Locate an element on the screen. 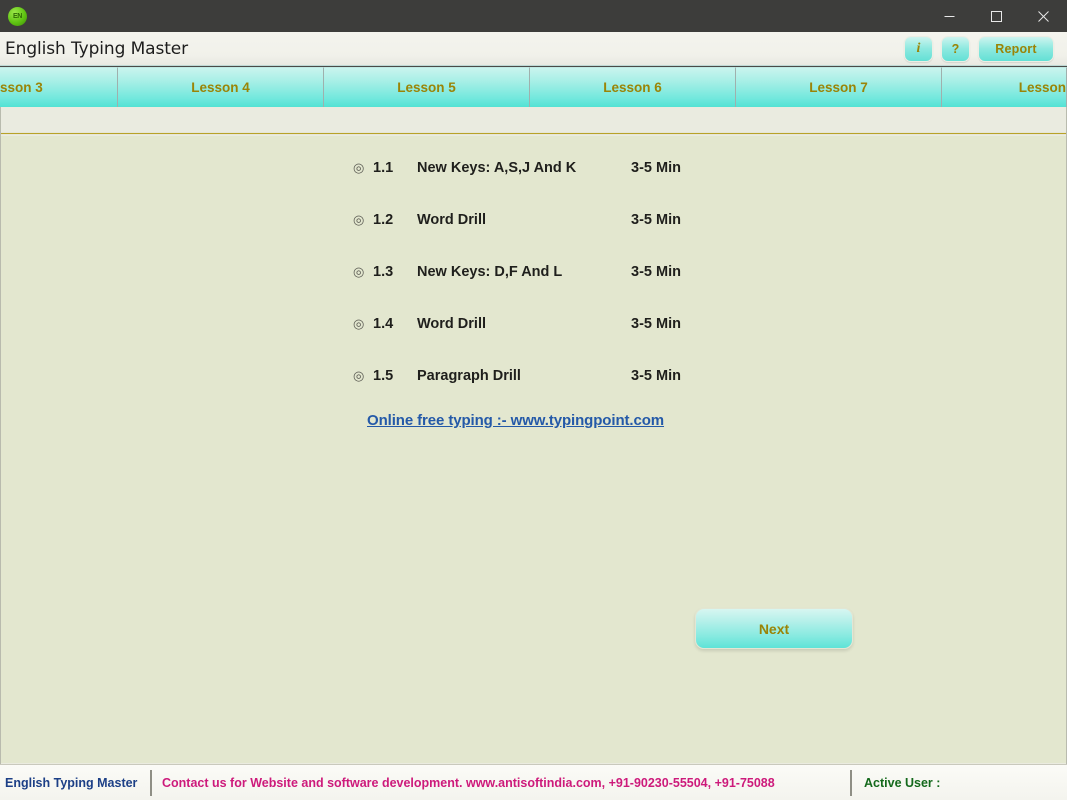  next-button: Next is located at coordinates (774, 628).